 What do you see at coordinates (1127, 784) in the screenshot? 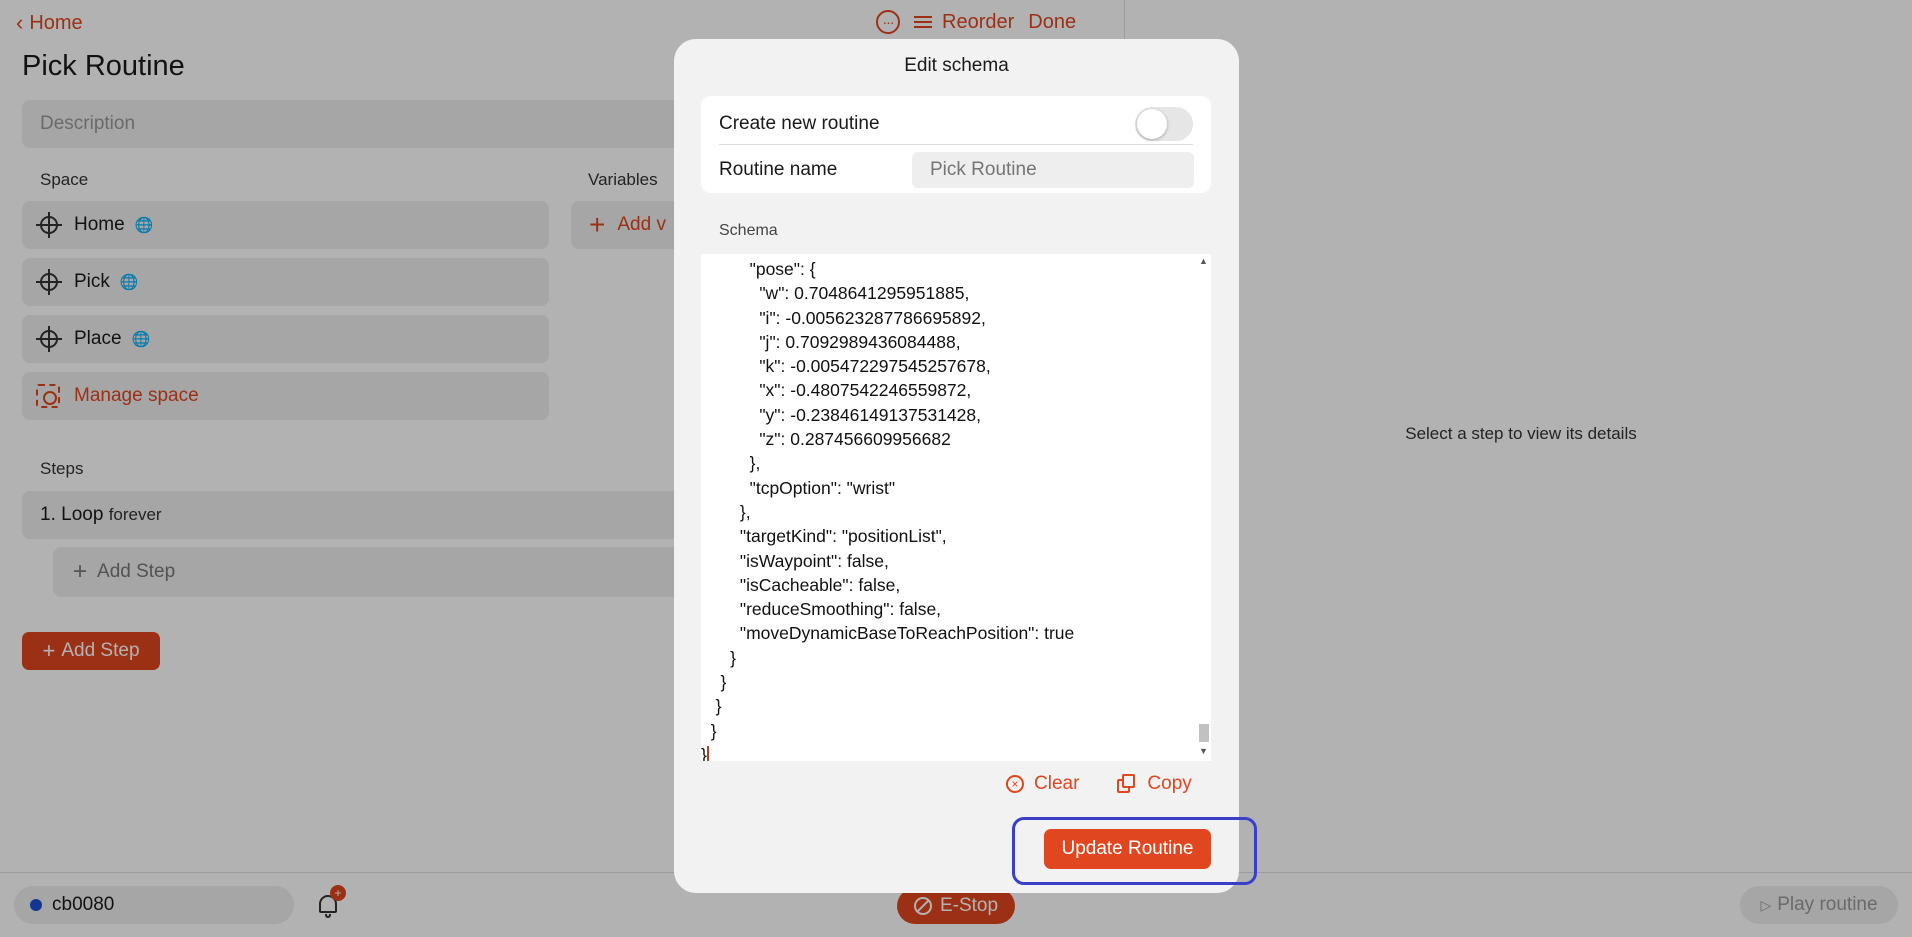
I see `copy-icon` at bounding box center [1127, 784].